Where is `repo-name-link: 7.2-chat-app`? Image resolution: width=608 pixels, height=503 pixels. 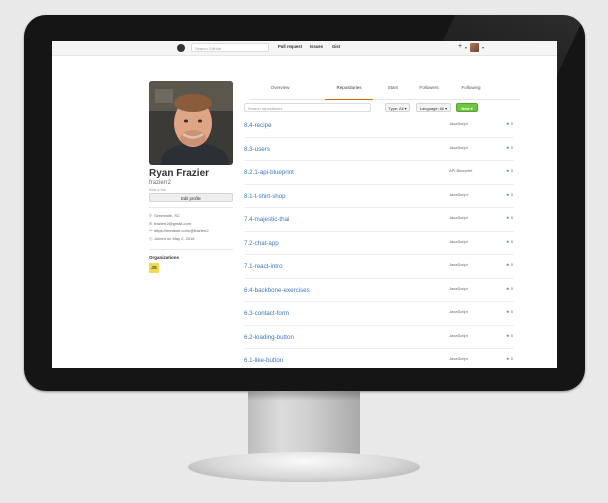 repo-name-link: 7.2-chat-app is located at coordinates (261, 243).